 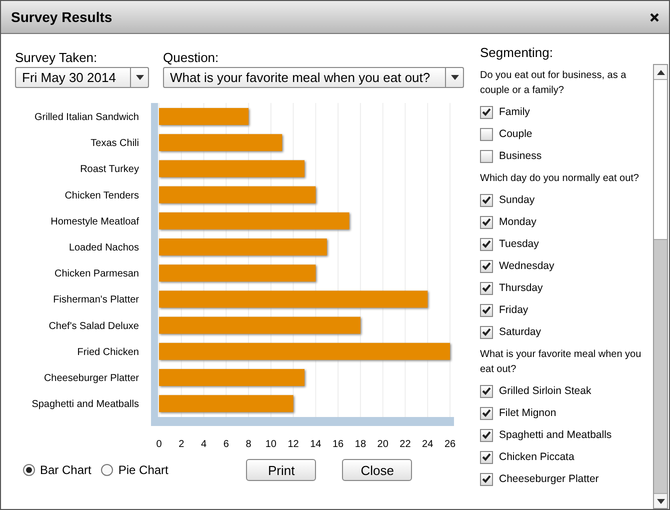 I want to click on option-checkbox: Family, so click(x=565, y=112).